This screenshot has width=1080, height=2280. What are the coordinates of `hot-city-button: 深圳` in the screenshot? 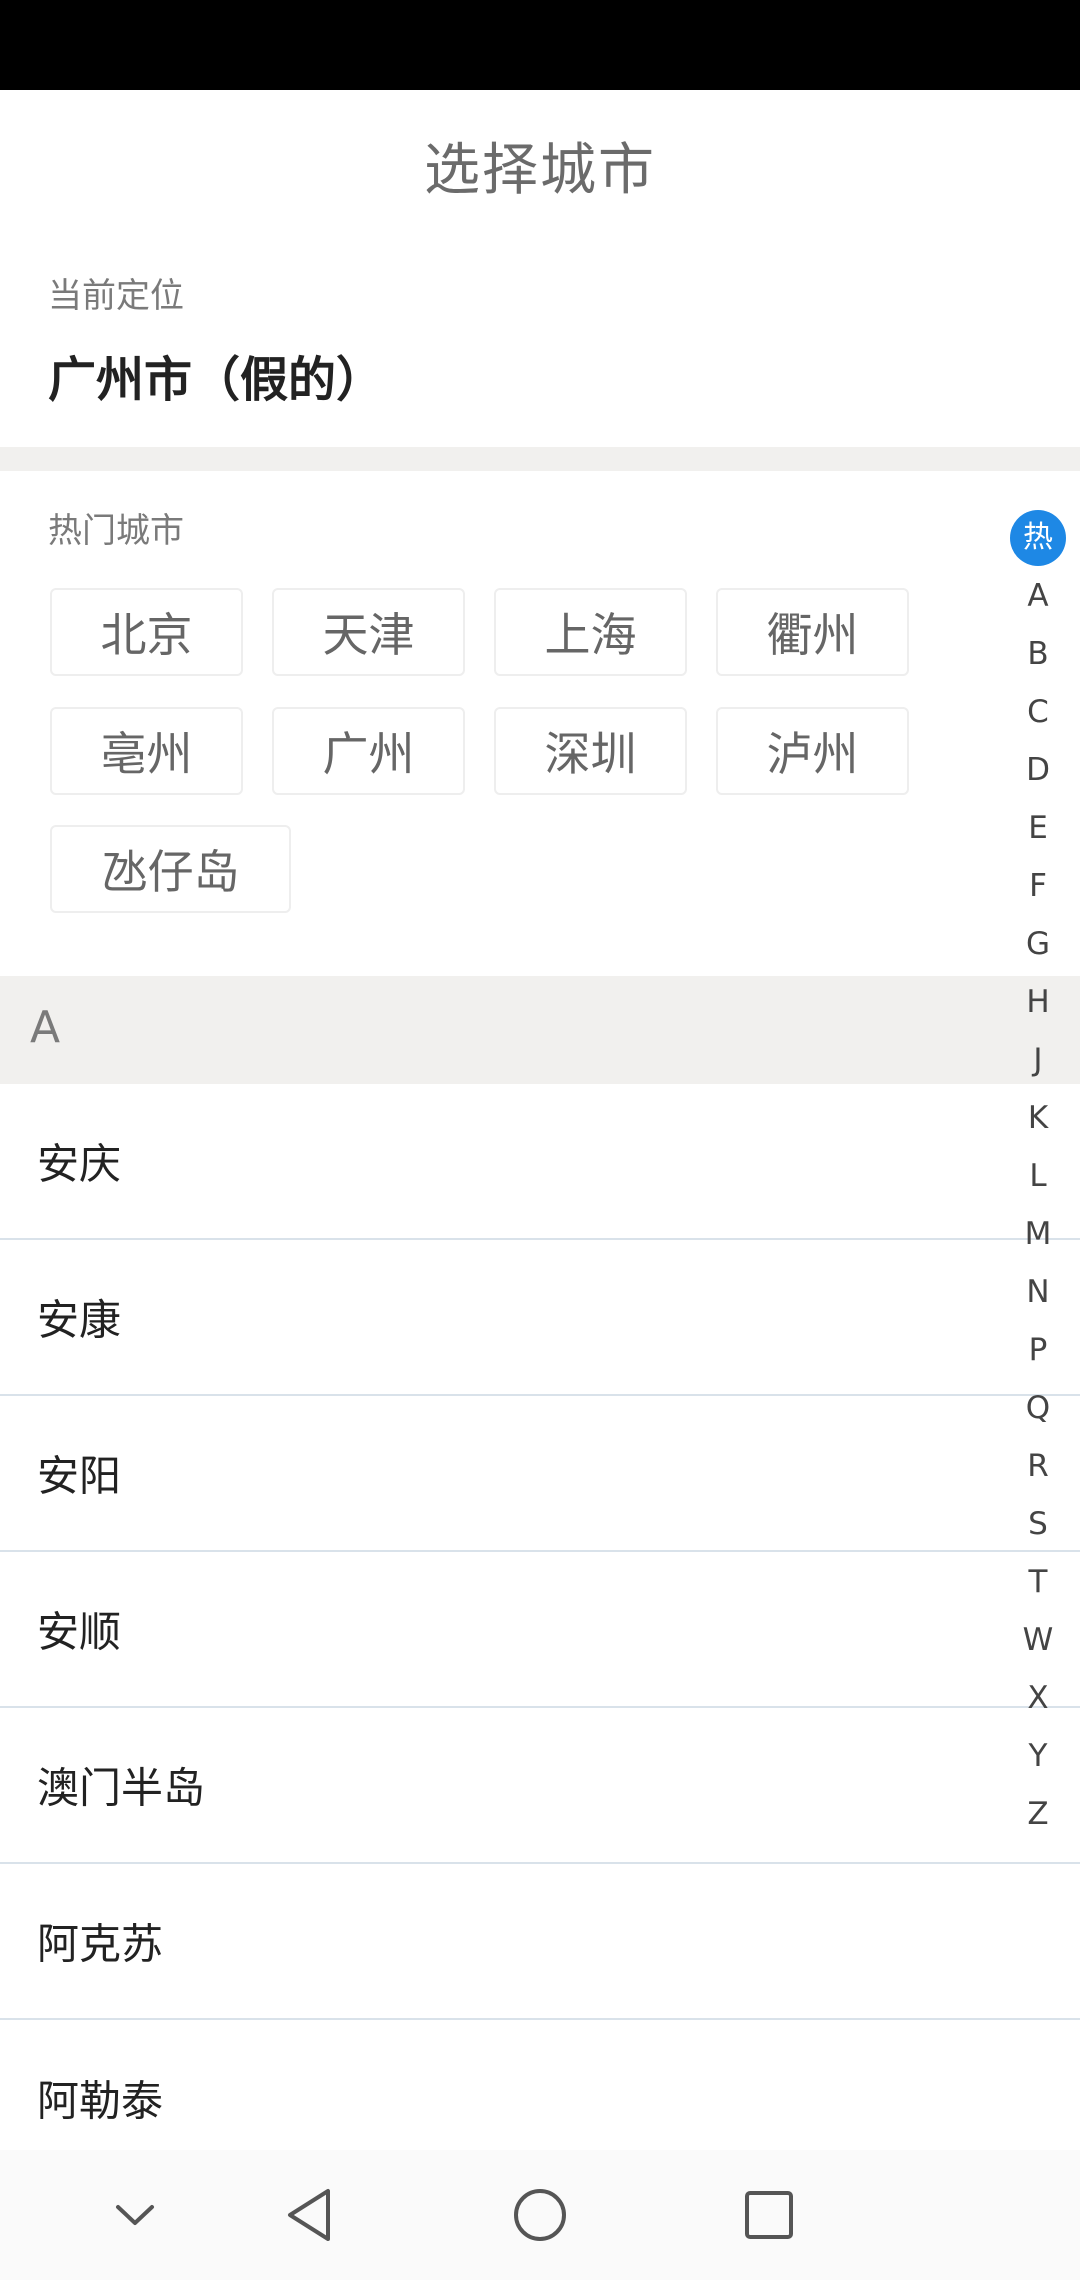 It's located at (590, 751).